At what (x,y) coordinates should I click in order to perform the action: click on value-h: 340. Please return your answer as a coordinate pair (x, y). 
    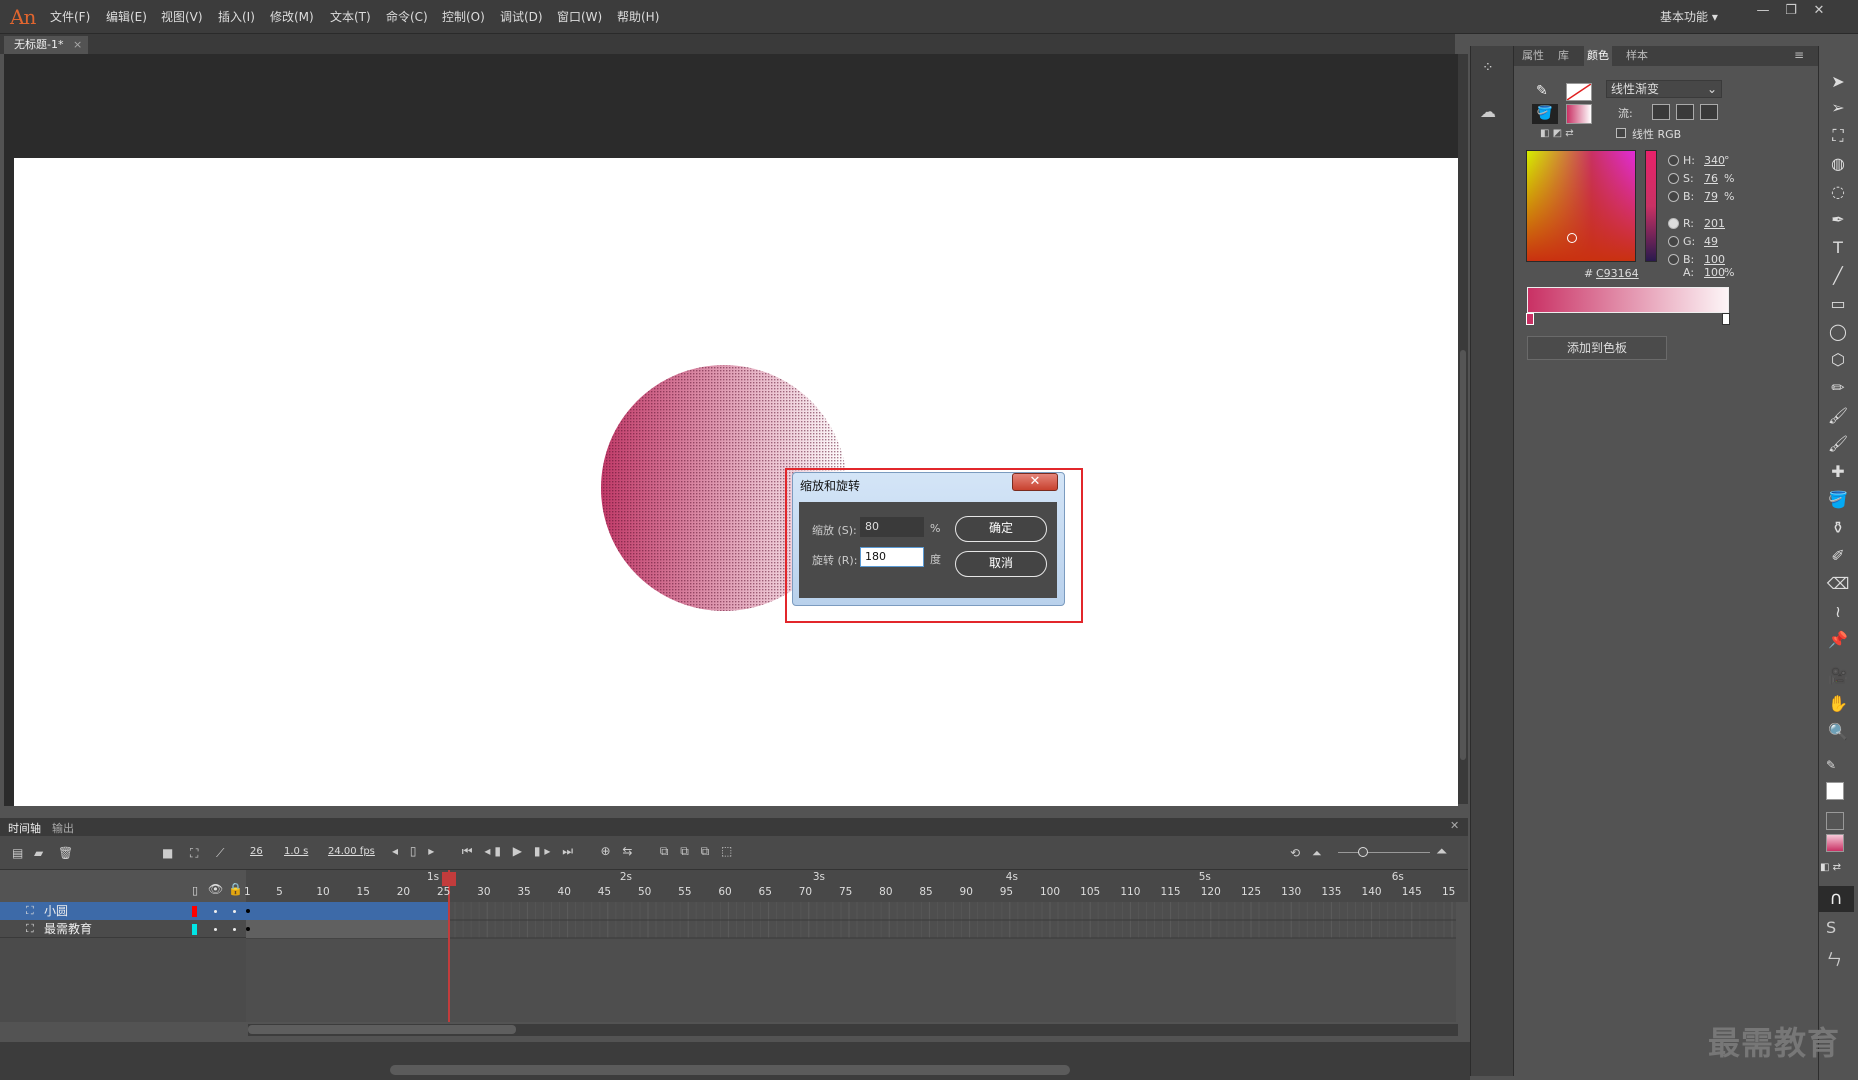
    Looking at the image, I should click on (1714, 160).